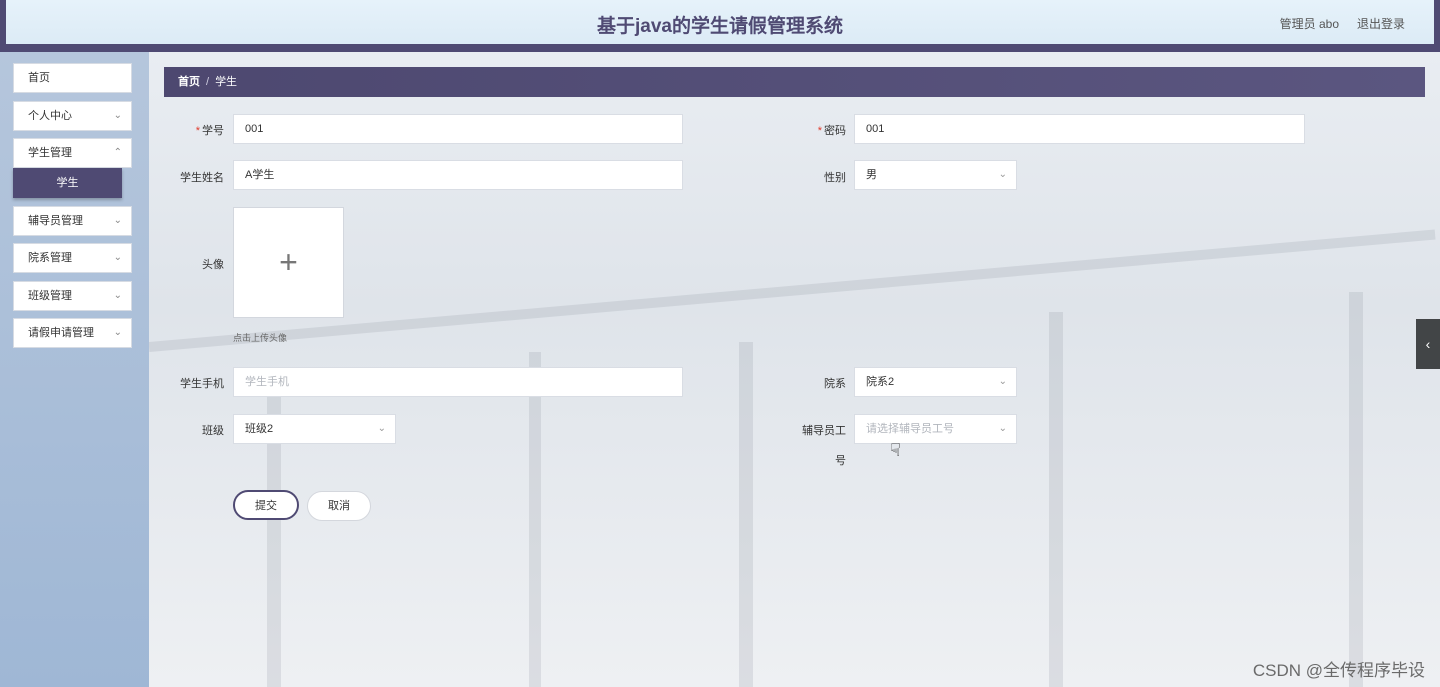 The image size is (1440, 687). What do you see at coordinates (314, 429) in the screenshot?
I see `class-select: 班级2 ⌄` at bounding box center [314, 429].